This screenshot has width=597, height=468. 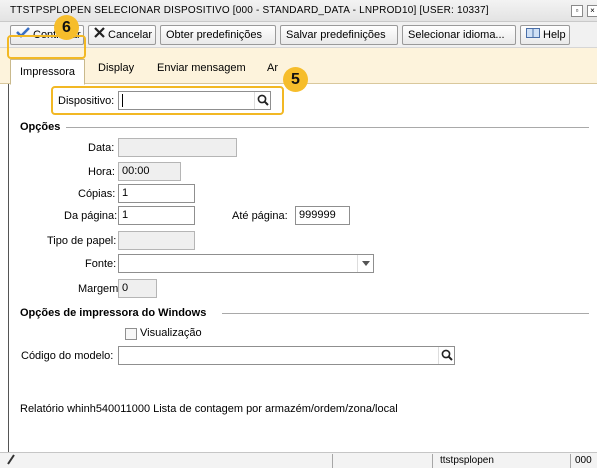 What do you see at coordinates (167, 100) in the screenshot?
I see `dispositivo-highlight` at bounding box center [167, 100].